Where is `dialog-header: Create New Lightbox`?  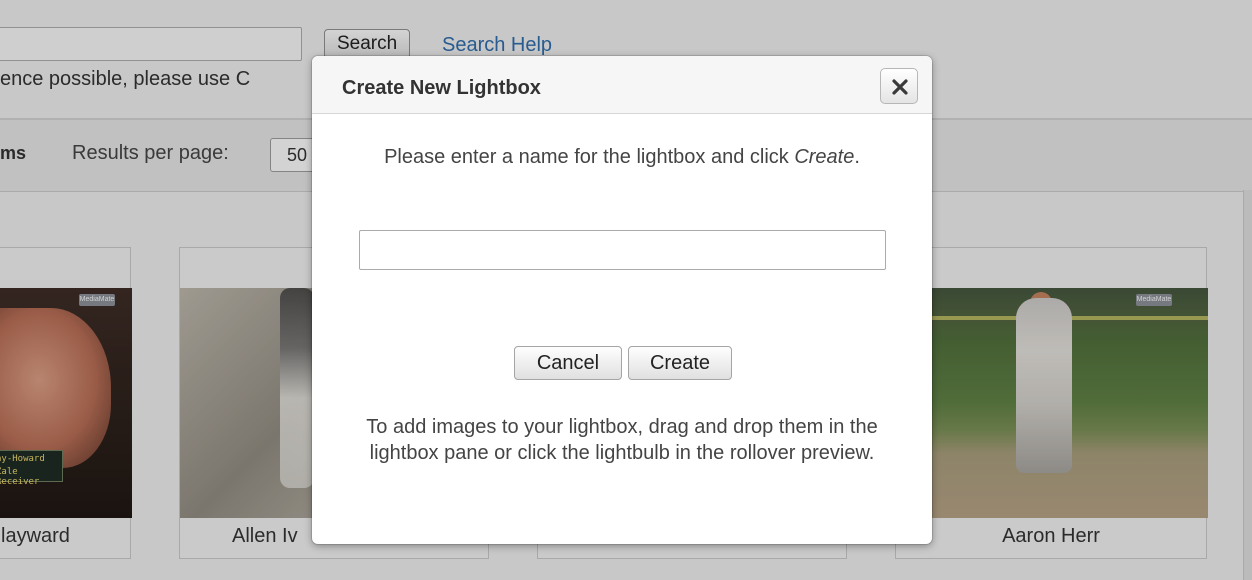 dialog-header: Create New Lightbox is located at coordinates (622, 85).